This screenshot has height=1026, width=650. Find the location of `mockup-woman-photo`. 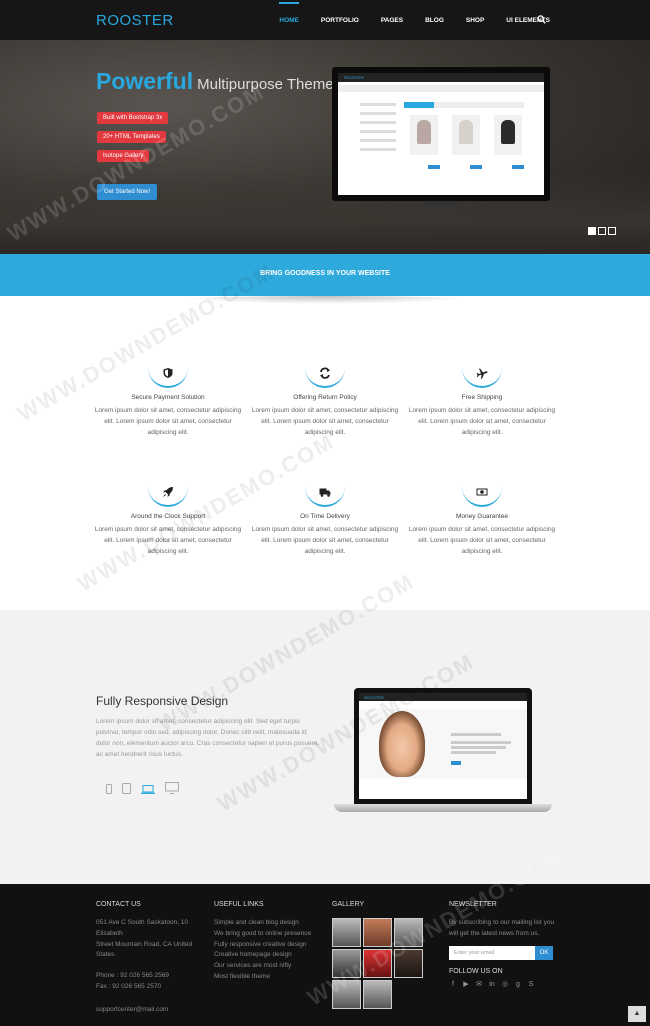

mockup-woman-photo is located at coordinates (402, 744).